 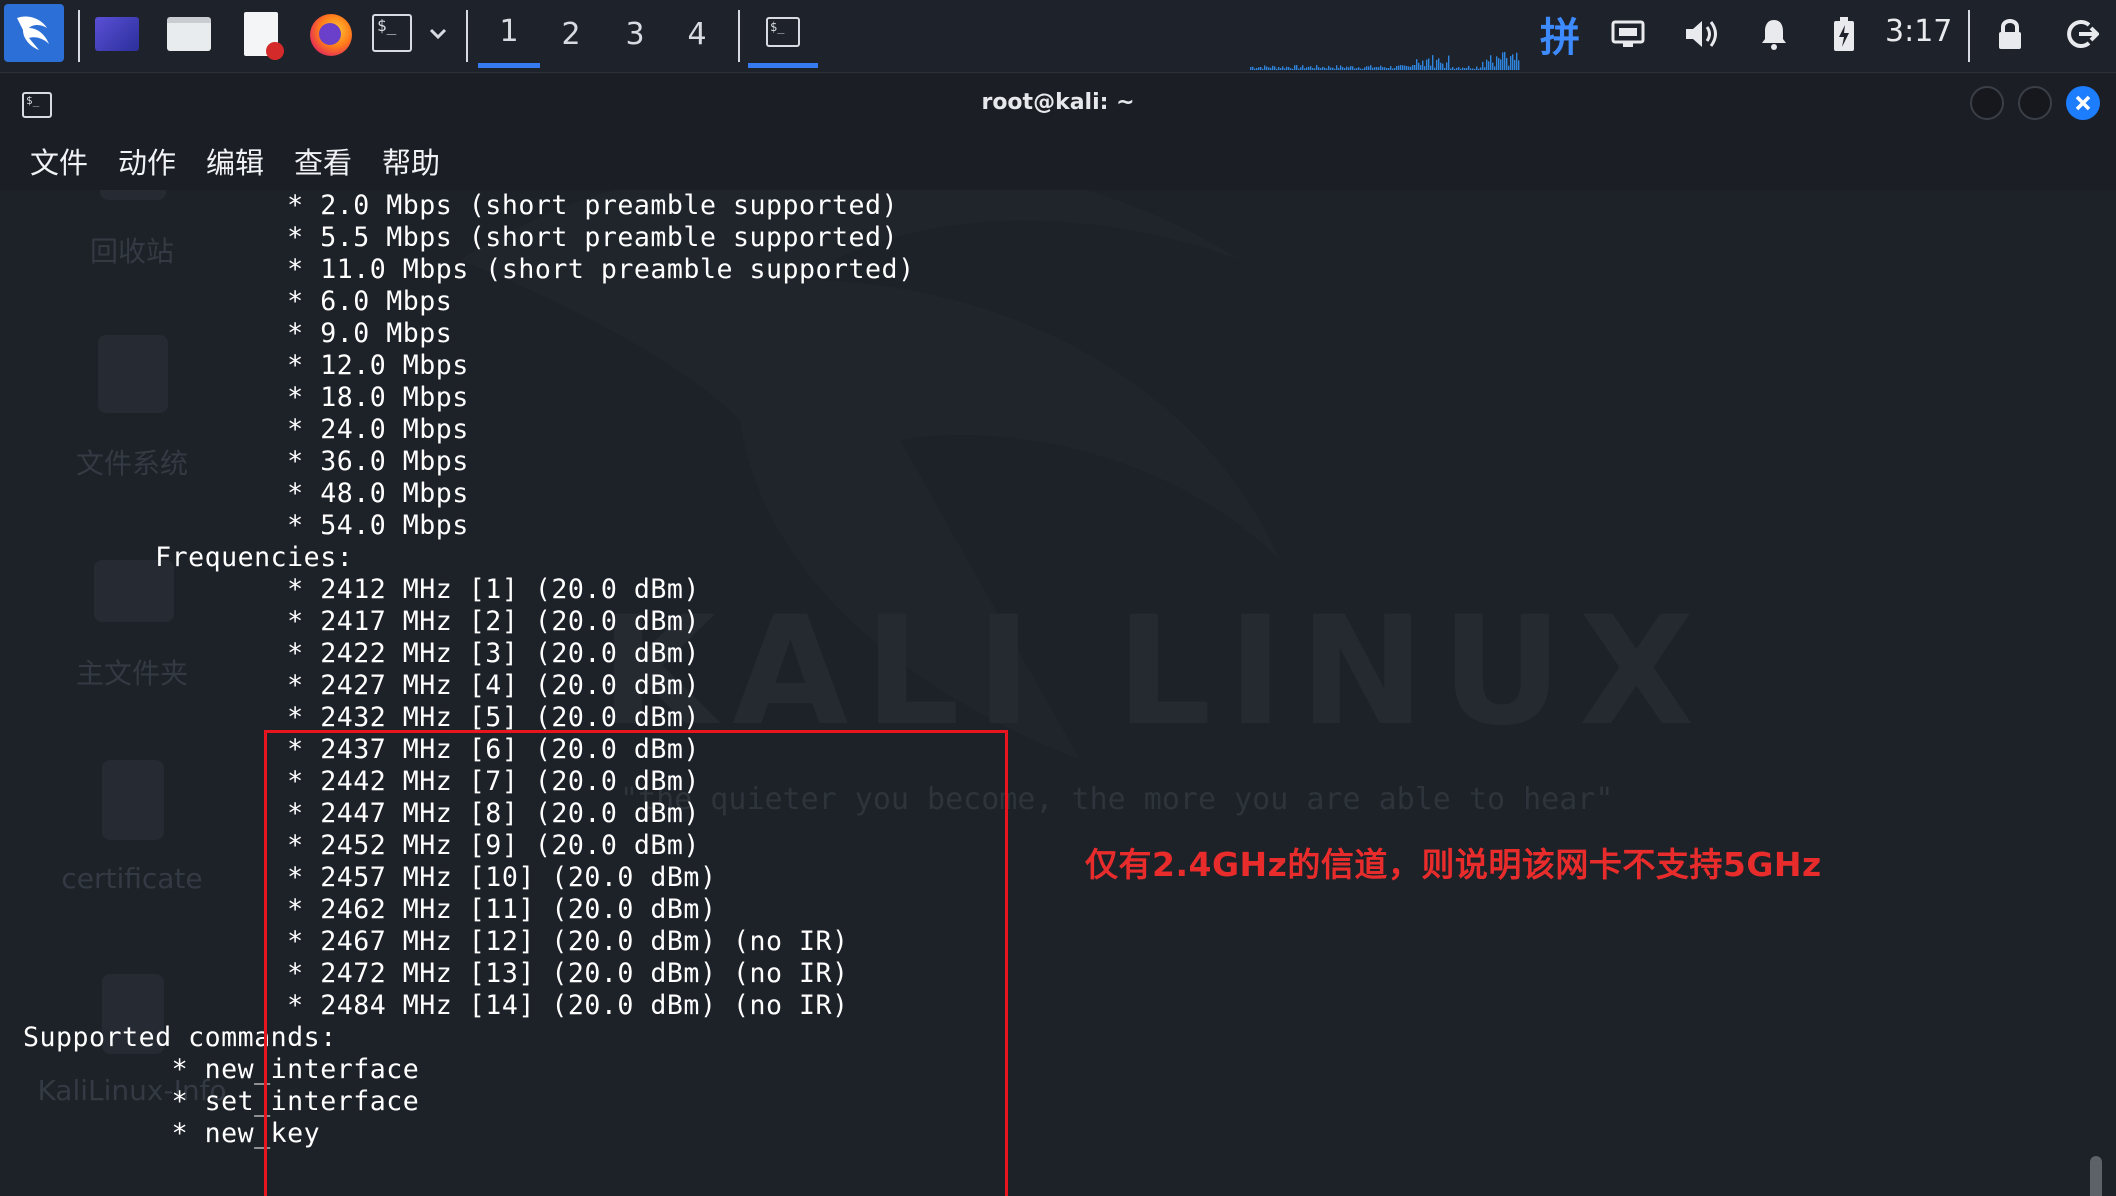 I want to click on task-terminal-window: $_, so click(x=783, y=34).